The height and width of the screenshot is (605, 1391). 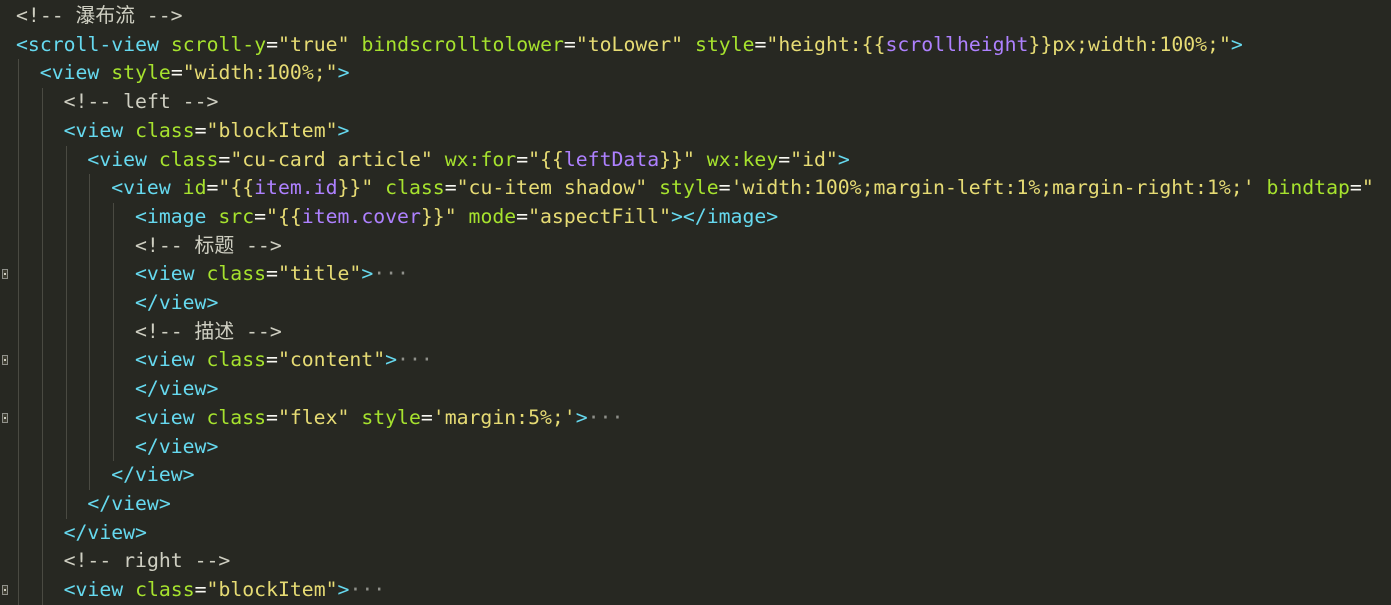 What do you see at coordinates (462, 44) in the screenshot?
I see `code-token: bindscrolltolower` at bounding box center [462, 44].